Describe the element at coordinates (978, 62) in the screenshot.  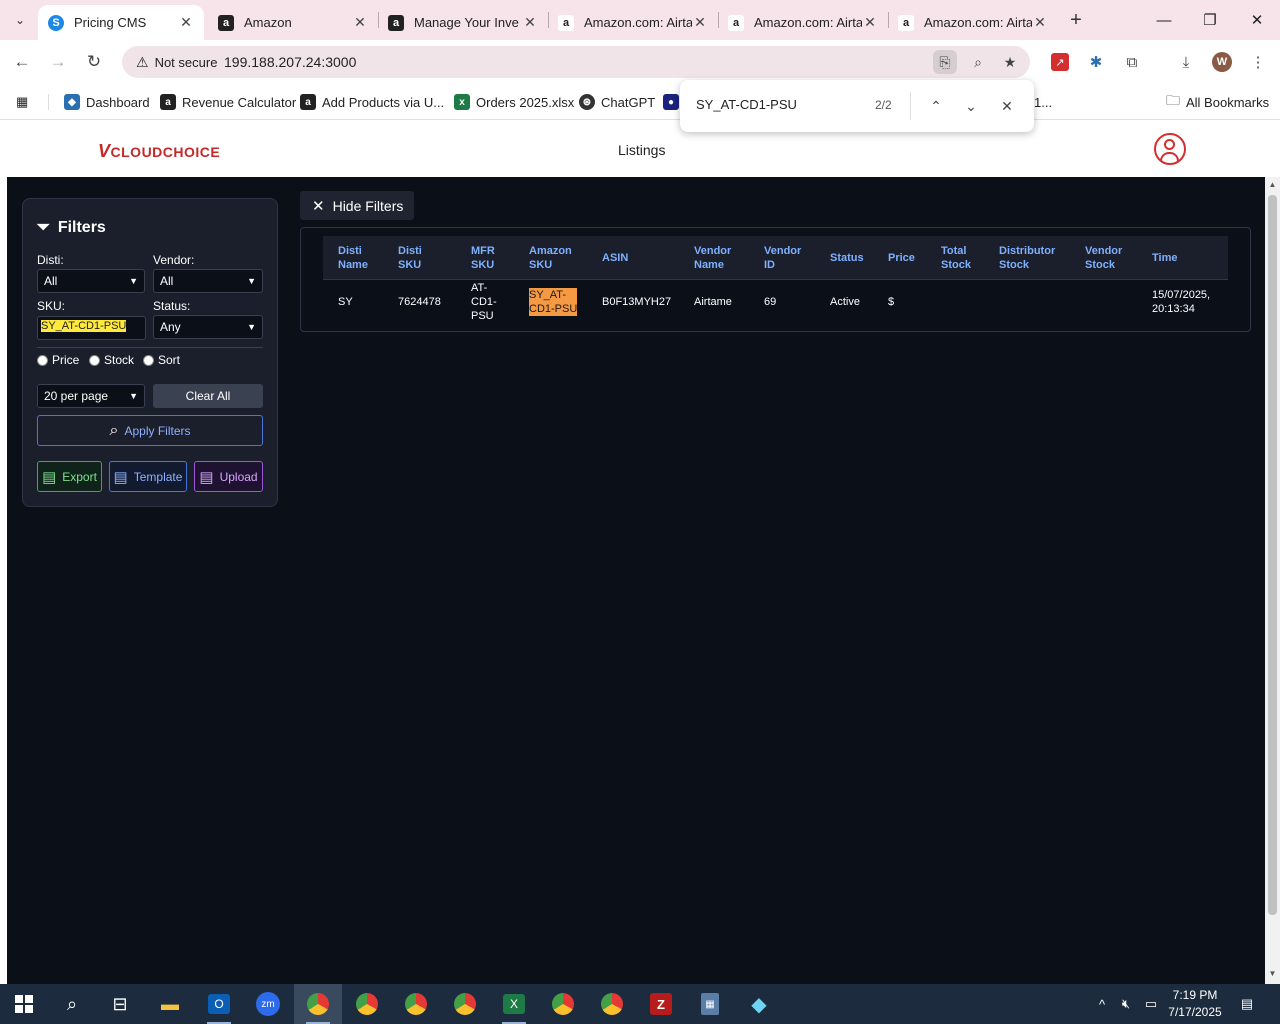
I see `zoom-icon: ⌕` at that location.